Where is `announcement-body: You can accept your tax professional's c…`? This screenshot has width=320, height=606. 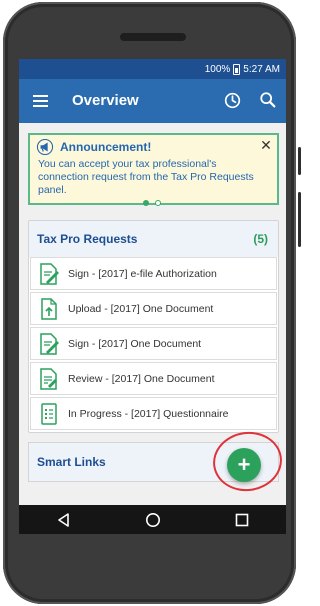
announcement-body: You can accept your tax professional's c… is located at coordinates (146, 177).